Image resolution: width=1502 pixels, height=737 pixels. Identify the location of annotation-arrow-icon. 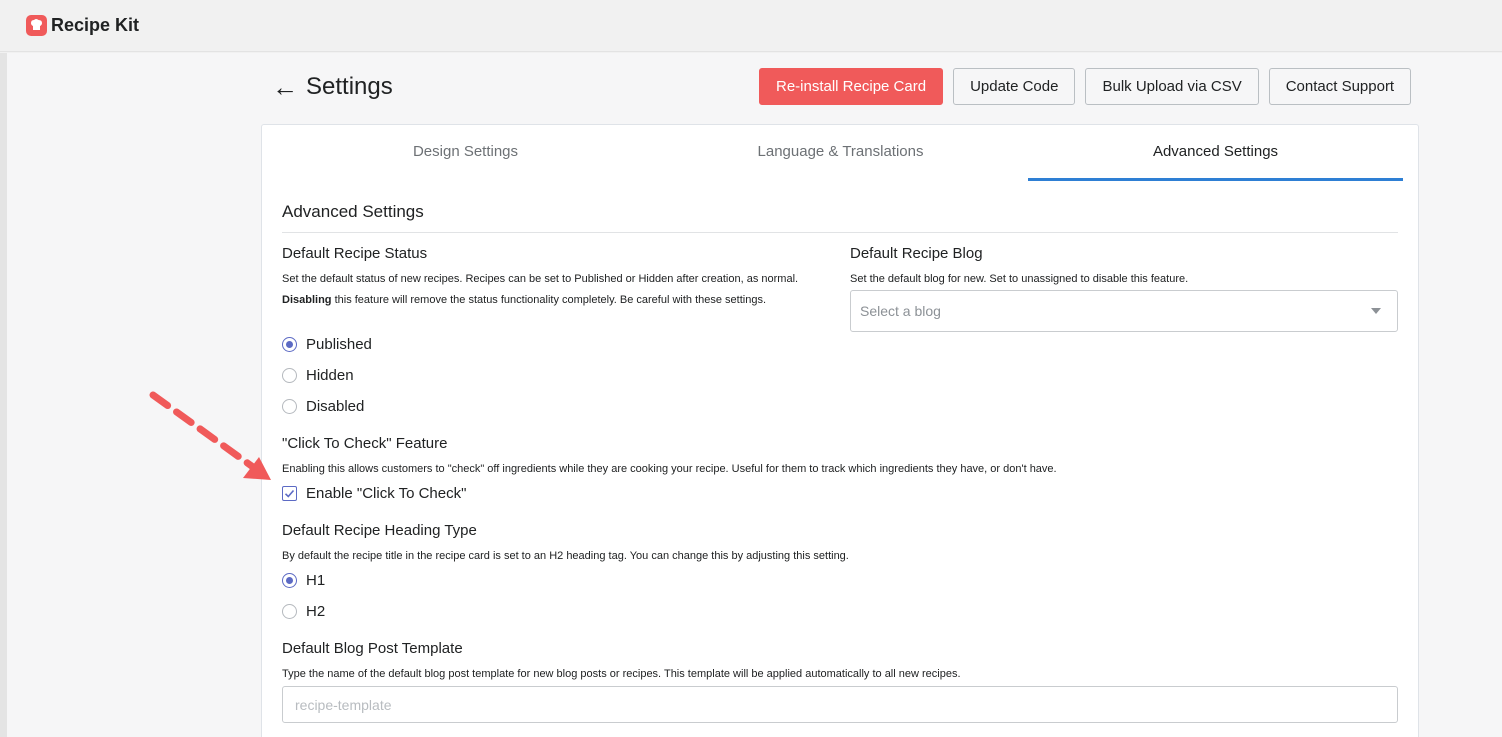
(210, 435).